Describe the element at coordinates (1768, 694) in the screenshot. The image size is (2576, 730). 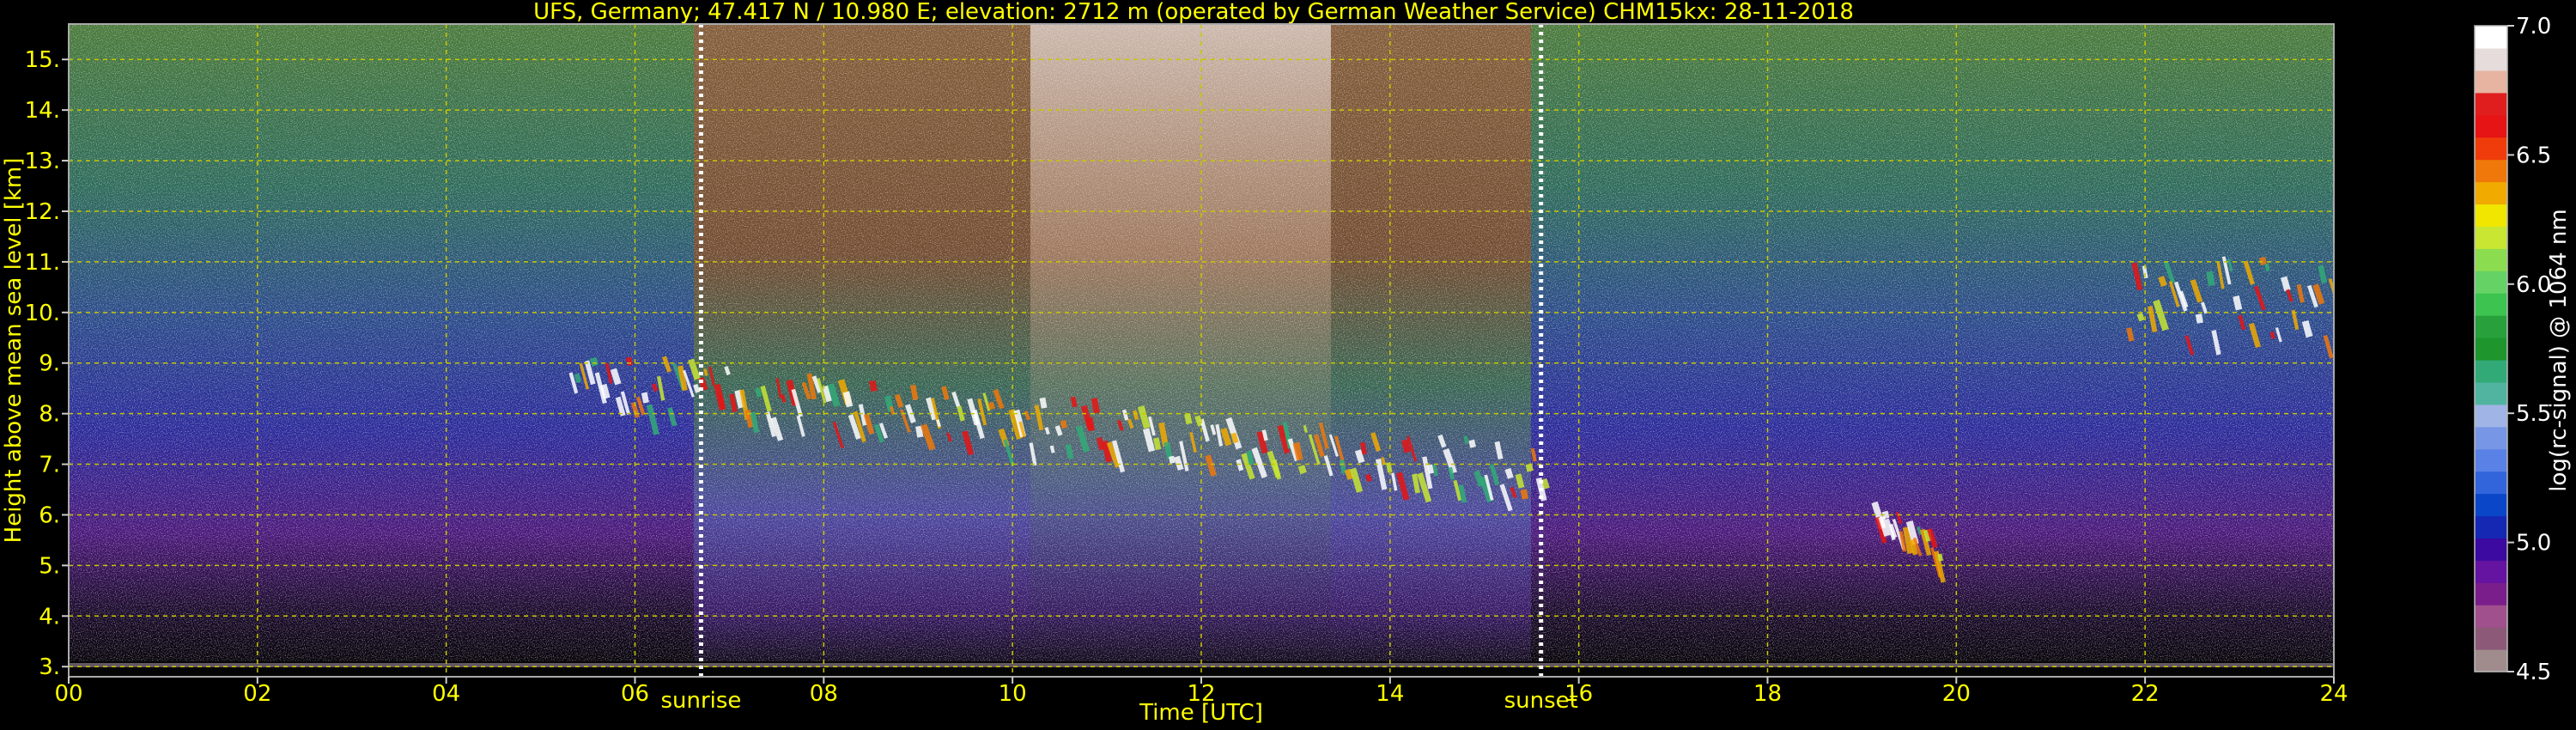
I see `x-tick-label: 18` at that location.